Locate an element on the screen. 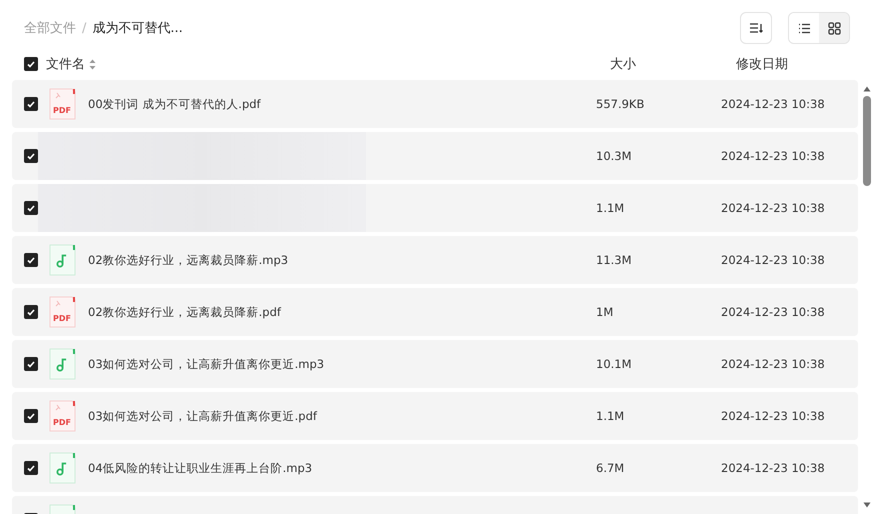  file-name: 02教你选好行业，远离裁员降薪.mp3 is located at coordinates (189, 260).